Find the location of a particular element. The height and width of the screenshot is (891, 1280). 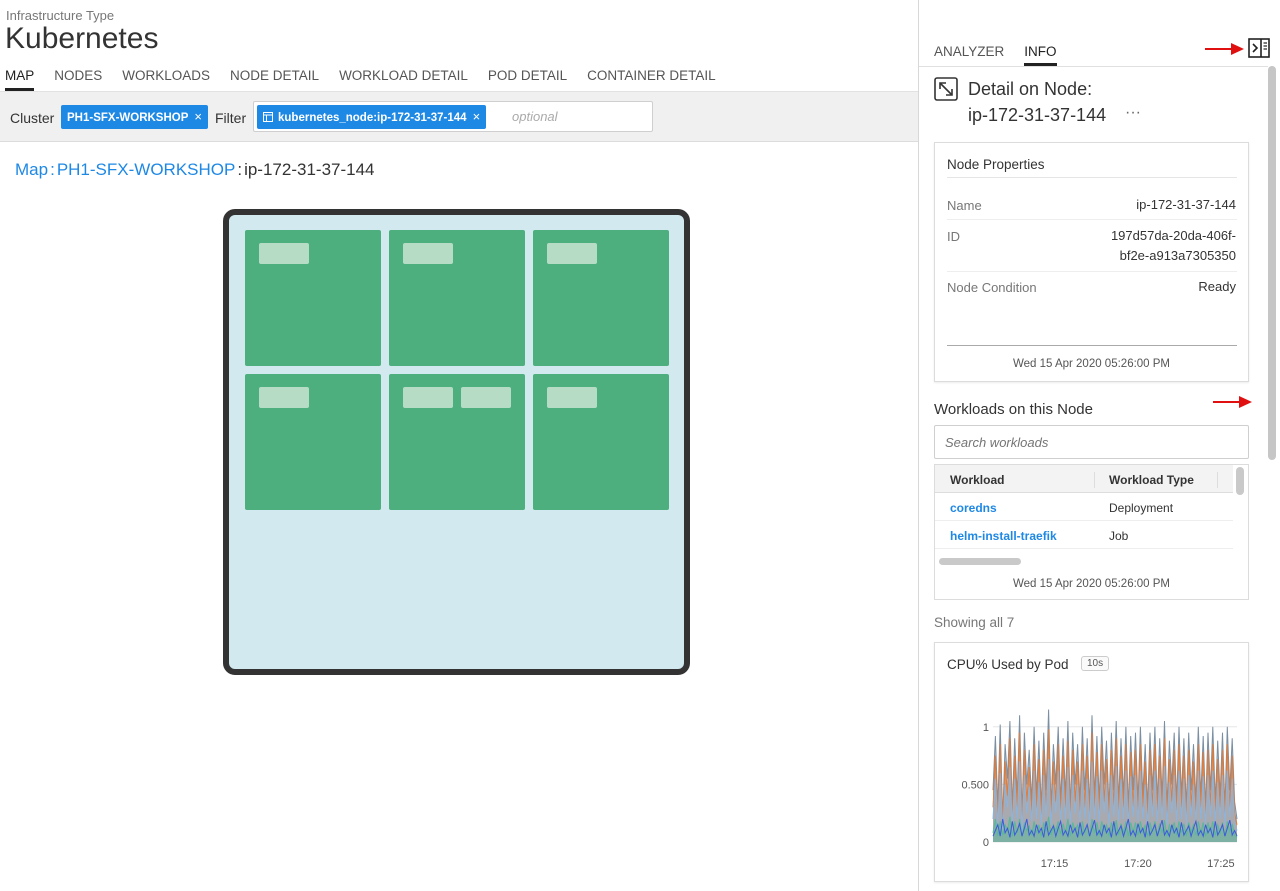

name-value: ip-172-31-37-144 is located at coordinates (1186, 204).